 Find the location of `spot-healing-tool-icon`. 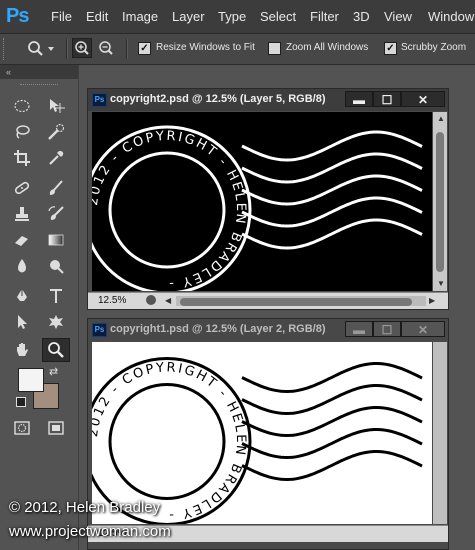

spot-healing-tool-icon is located at coordinates (22, 188).